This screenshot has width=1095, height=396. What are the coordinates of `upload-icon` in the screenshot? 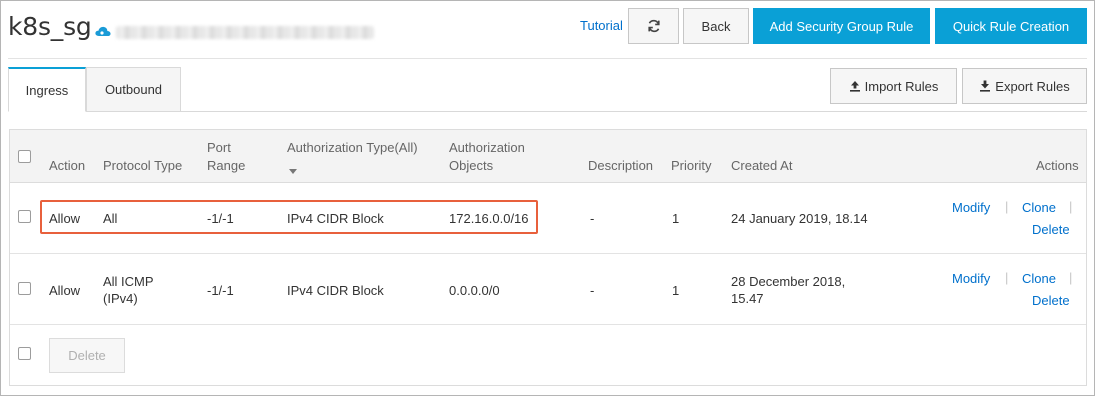 It's located at (854, 86).